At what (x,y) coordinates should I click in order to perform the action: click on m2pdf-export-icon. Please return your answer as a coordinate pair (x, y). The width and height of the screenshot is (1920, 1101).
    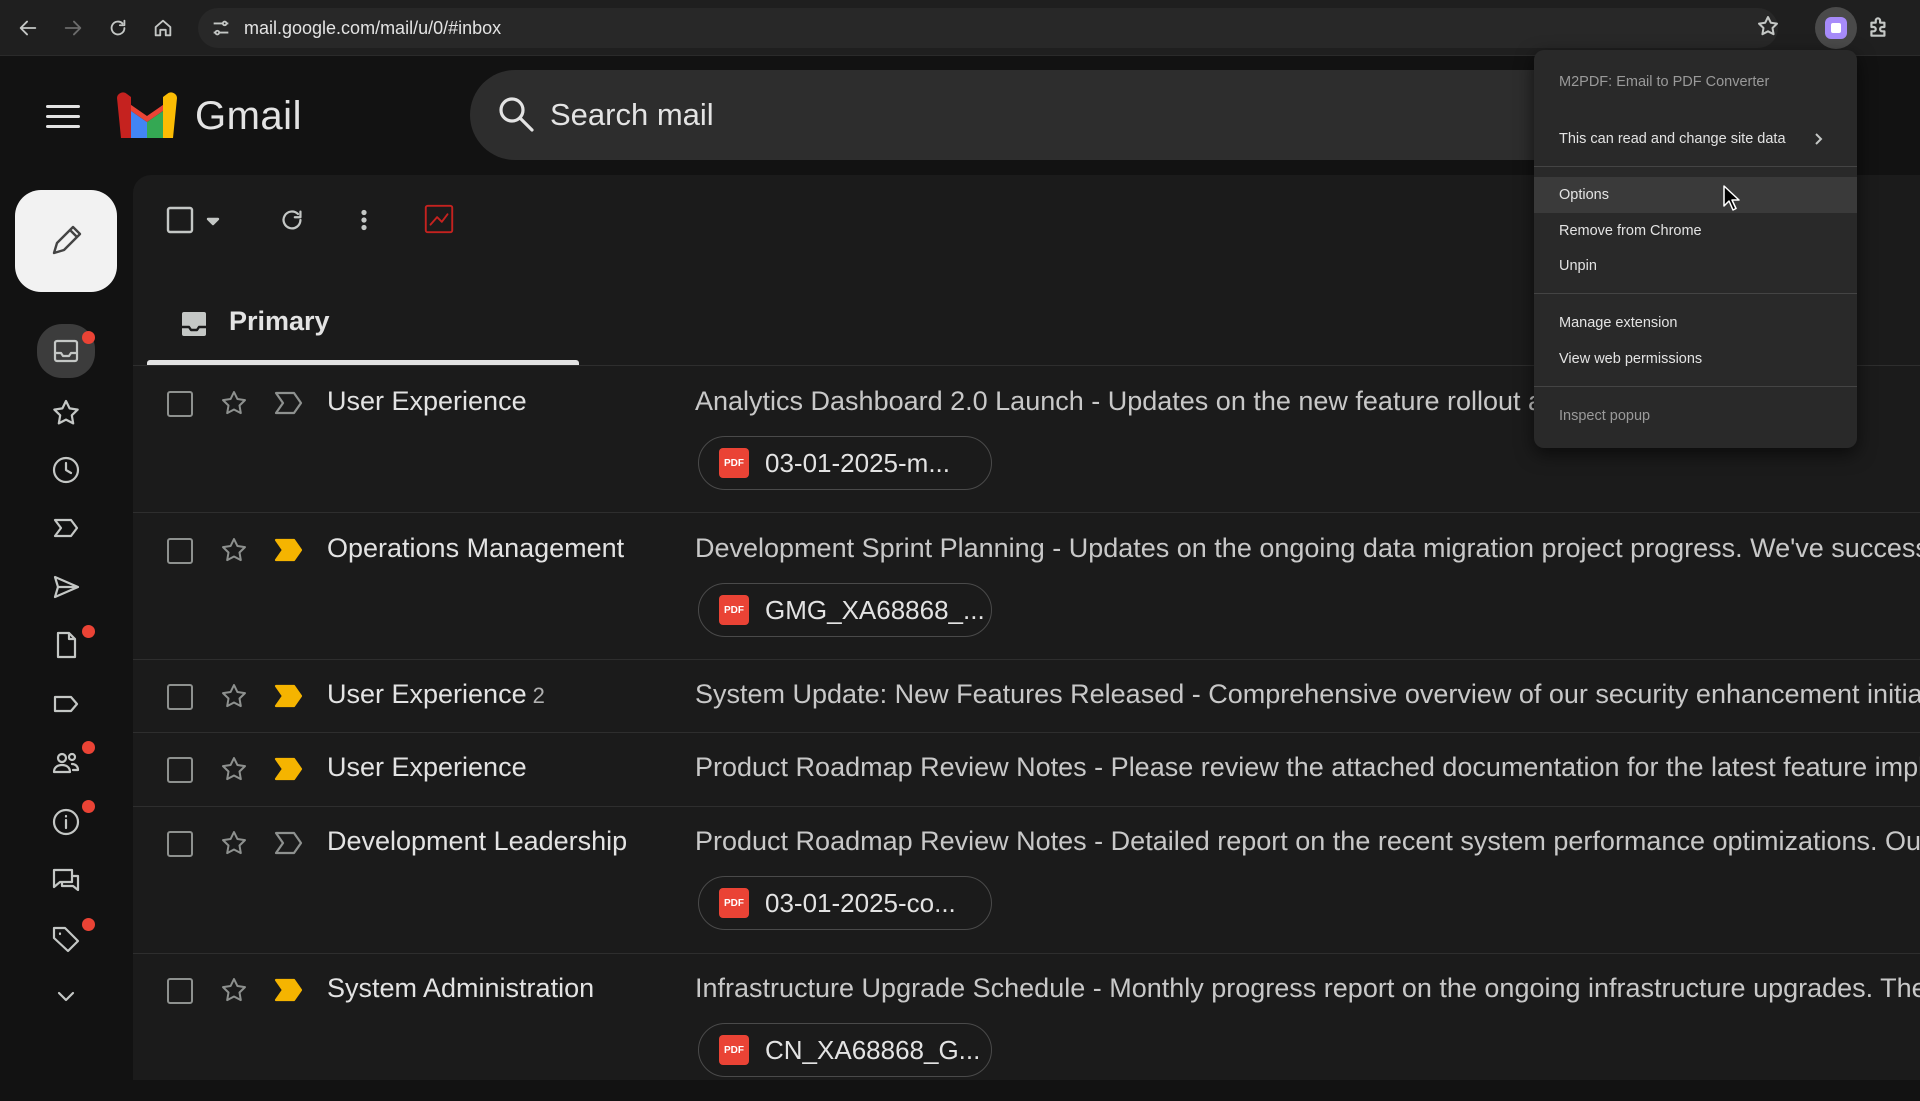
    Looking at the image, I should click on (439, 219).